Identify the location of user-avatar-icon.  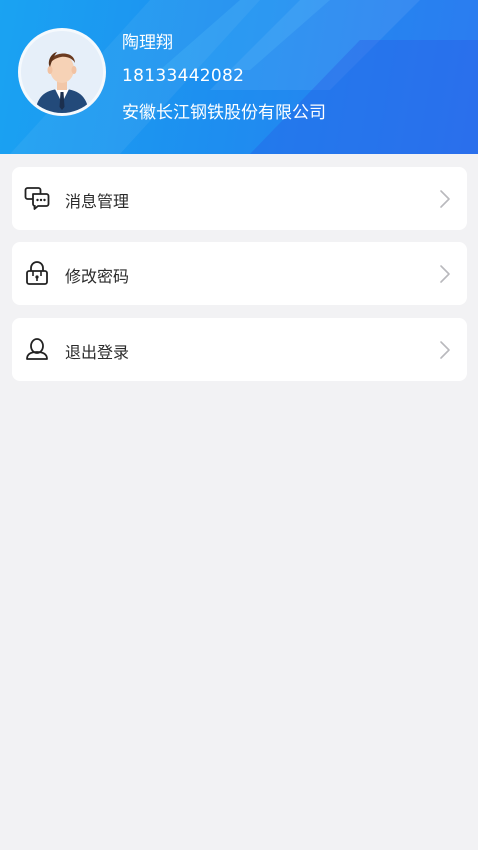
(62, 72).